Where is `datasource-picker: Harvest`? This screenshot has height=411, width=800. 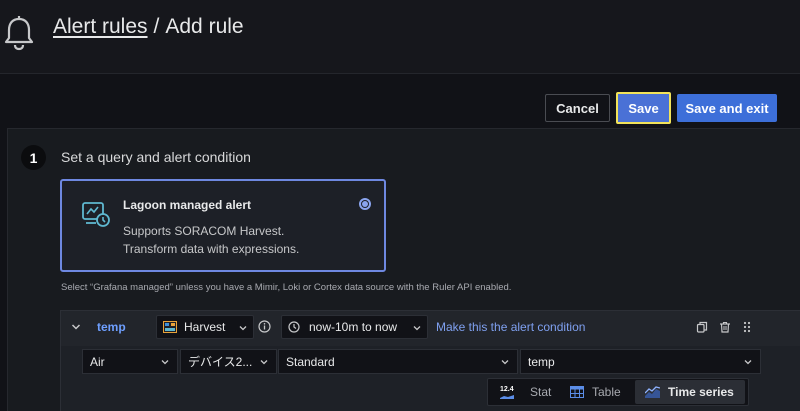 datasource-picker: Harvest is located at coordinates (205, 327).